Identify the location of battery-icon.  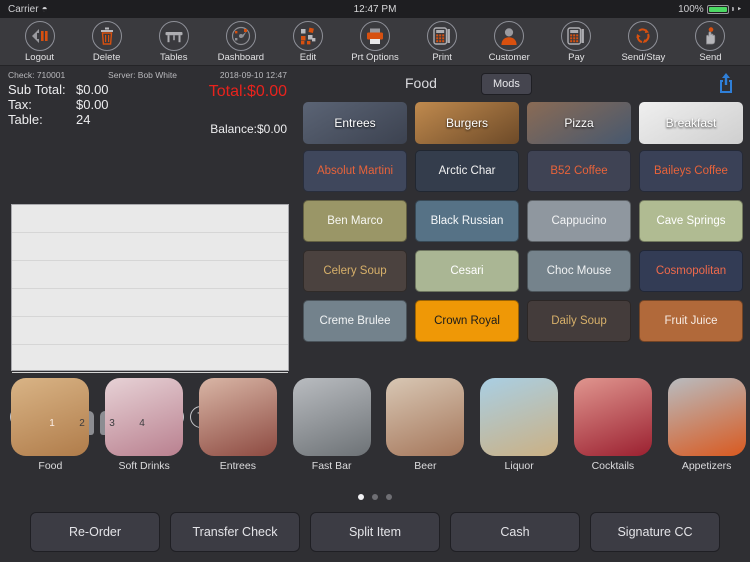
(717, 9).